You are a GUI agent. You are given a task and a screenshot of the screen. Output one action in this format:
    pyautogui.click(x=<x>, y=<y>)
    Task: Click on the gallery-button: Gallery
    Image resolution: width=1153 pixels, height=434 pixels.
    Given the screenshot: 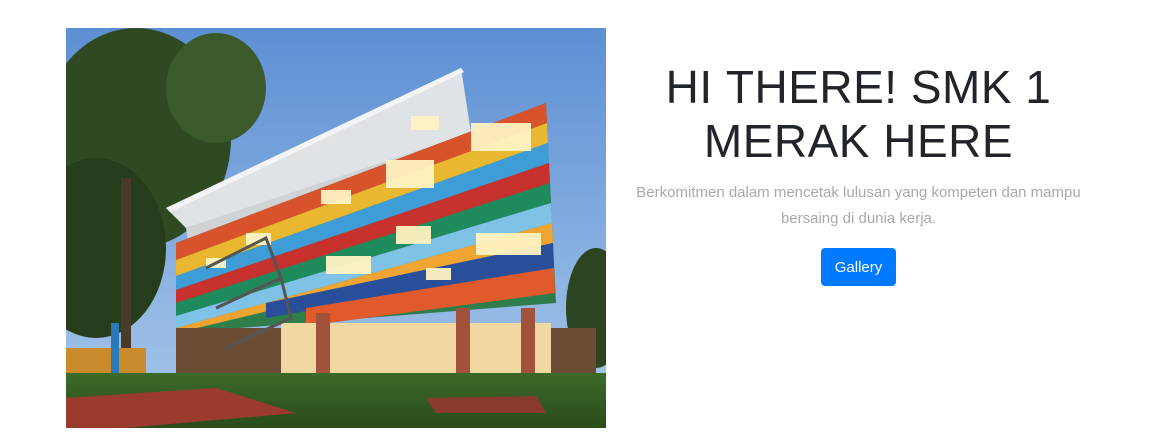 What is the action you would take?
    pyautogui.click(x=858, y=267)
    